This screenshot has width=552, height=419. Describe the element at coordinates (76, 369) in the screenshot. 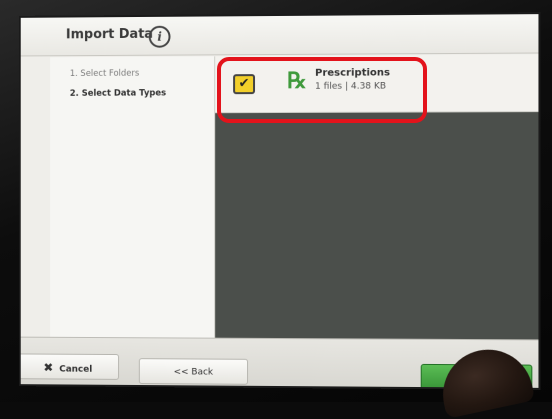

I see `cancel-label: Cancel` at that location.